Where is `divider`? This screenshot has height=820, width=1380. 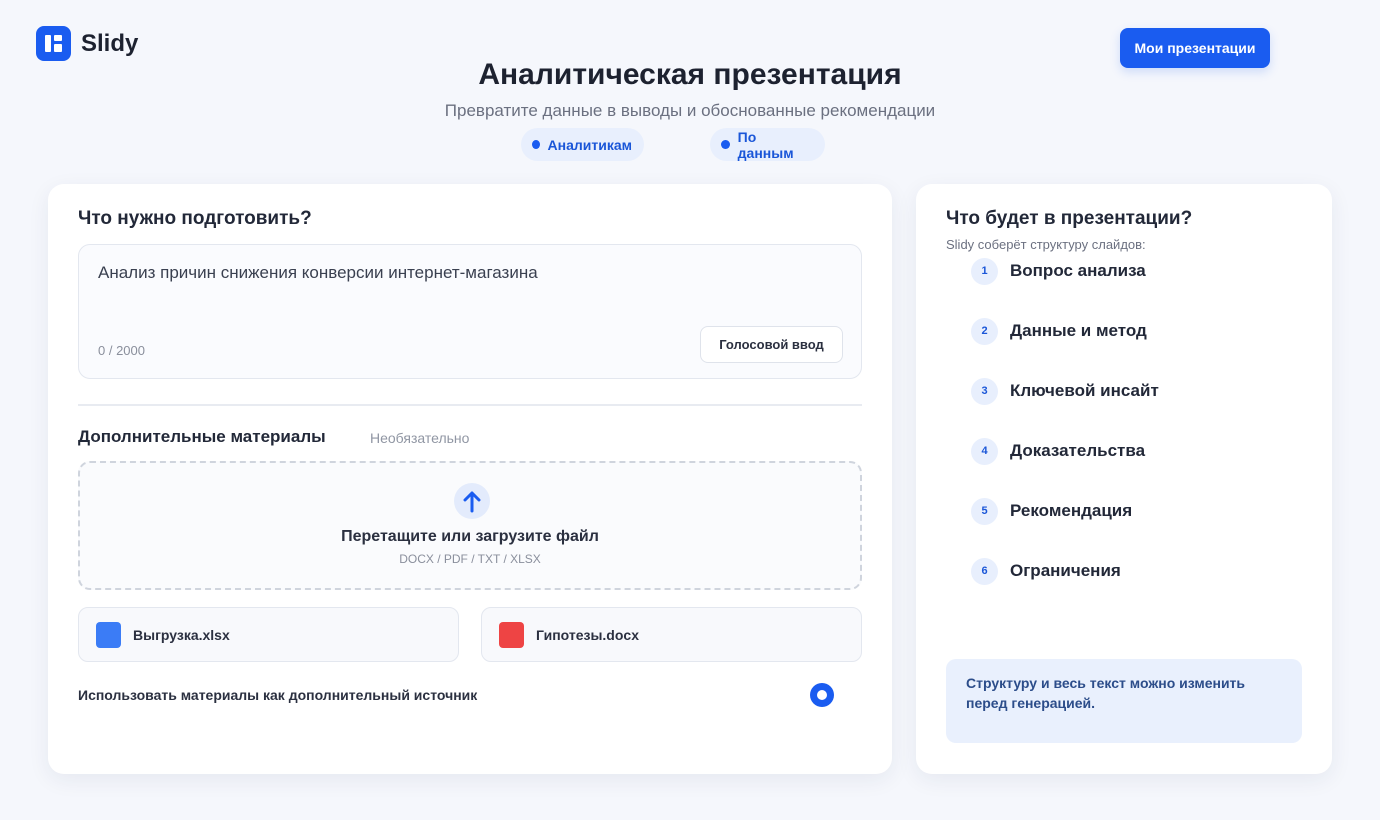
divider is located at coordinates (470, 405).